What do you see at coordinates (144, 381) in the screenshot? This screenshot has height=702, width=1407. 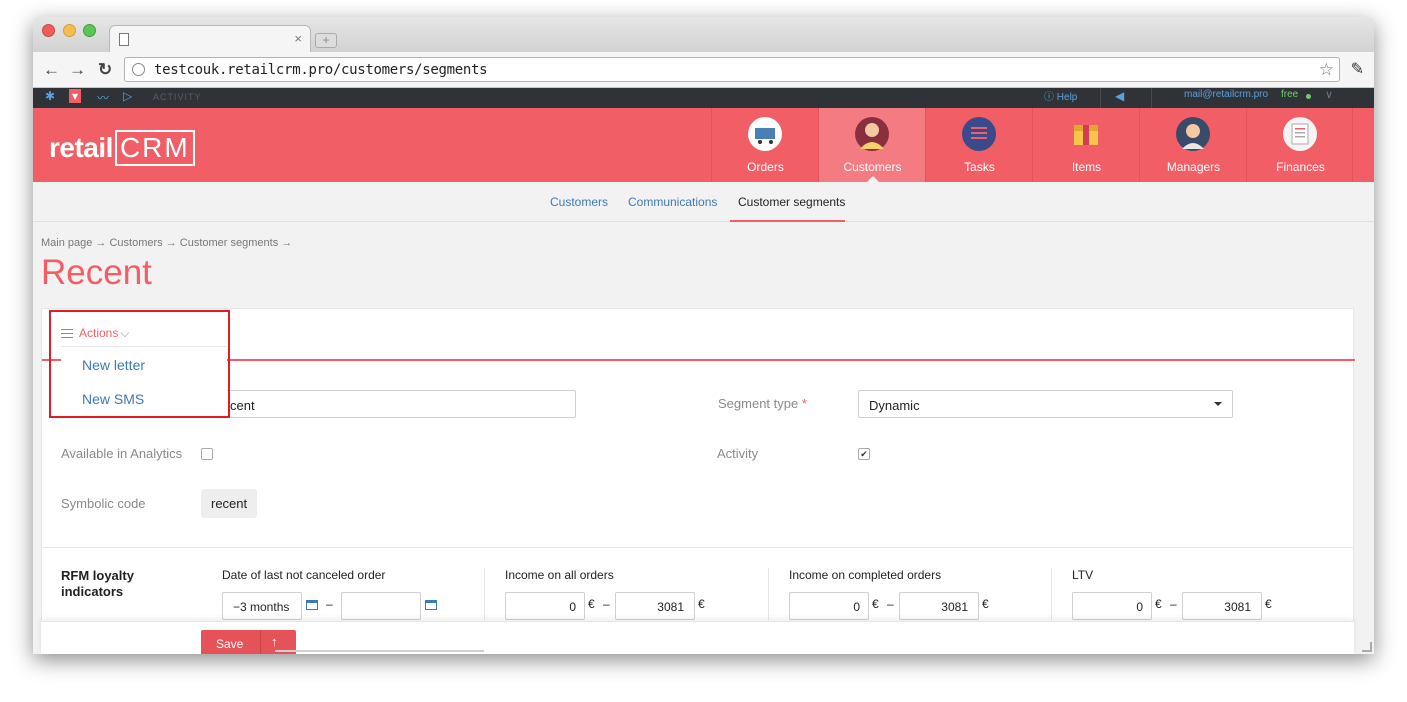 I see `actions-dropdown-menu: New letter New SMS` at bounding box center [144, 381].